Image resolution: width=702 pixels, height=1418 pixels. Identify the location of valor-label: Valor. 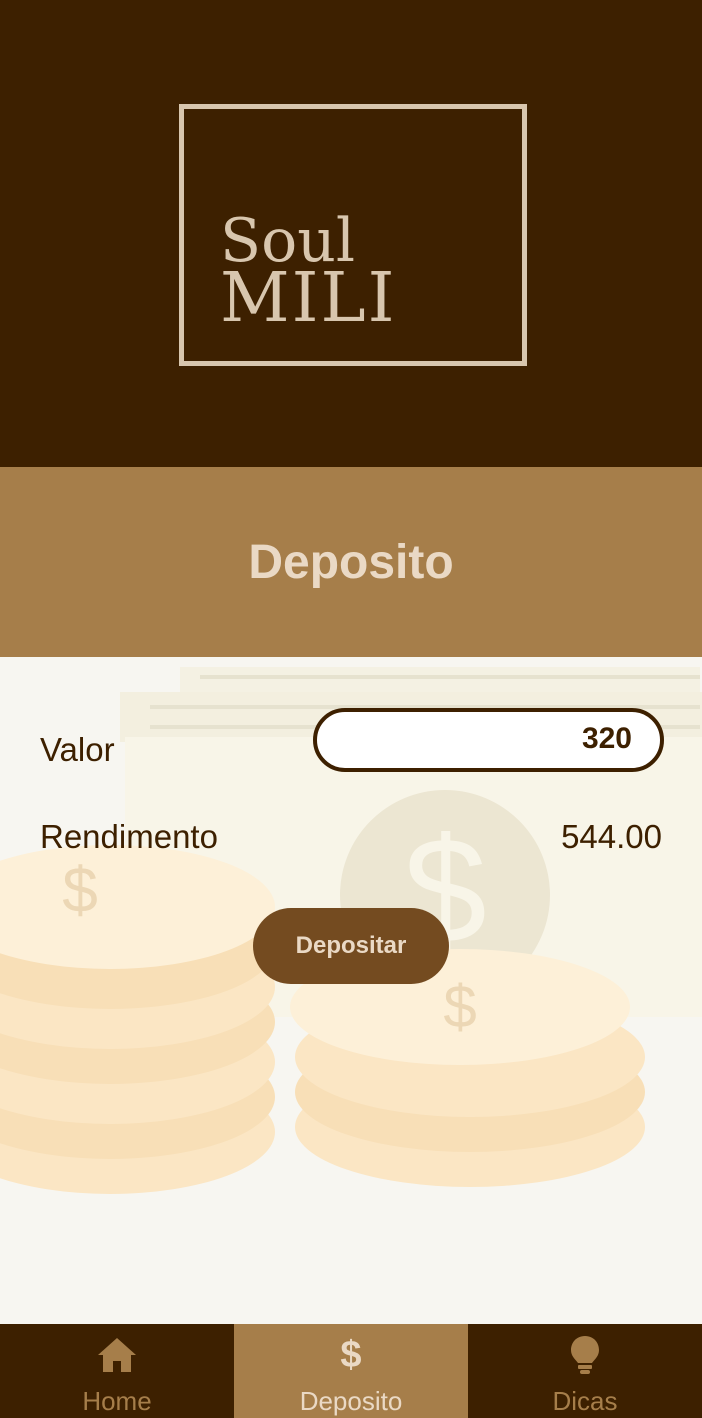
(77, 749).